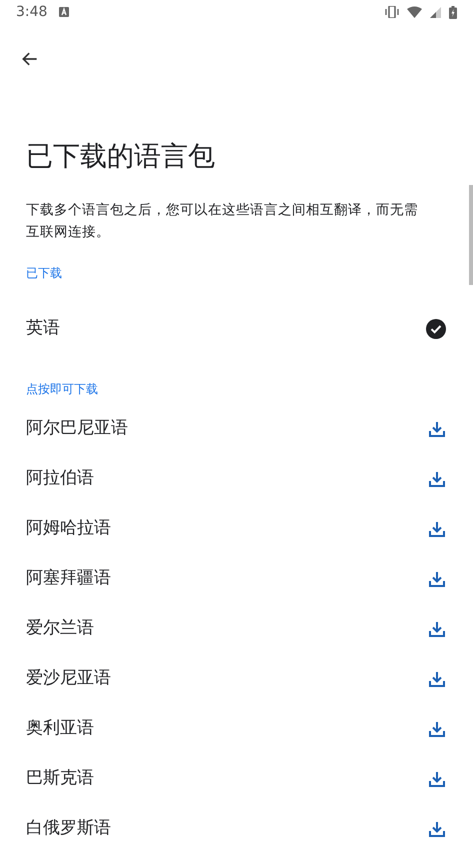 The height and width of the screenshot is (842, 473). I want to click on language-name: 巴斯克语, so click(60, 779).